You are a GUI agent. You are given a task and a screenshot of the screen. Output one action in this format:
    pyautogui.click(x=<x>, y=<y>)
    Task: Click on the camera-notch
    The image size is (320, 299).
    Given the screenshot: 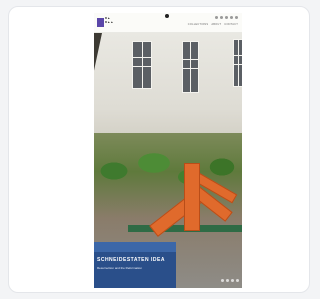 What is the action you would take?
    pyautogui.click(x=167, y=16)
    